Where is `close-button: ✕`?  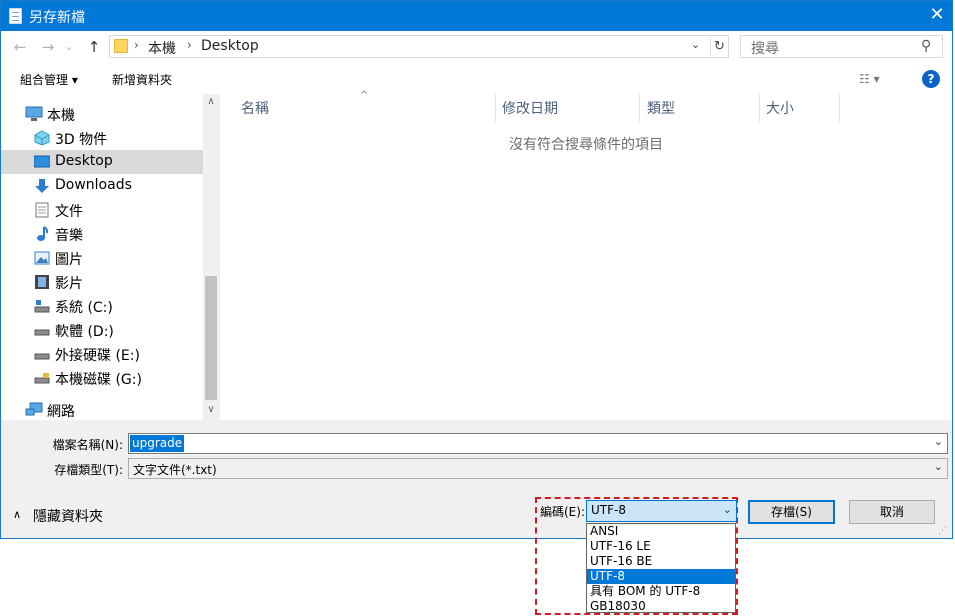
close-button: ✕ is located at coordinates (937, 16).